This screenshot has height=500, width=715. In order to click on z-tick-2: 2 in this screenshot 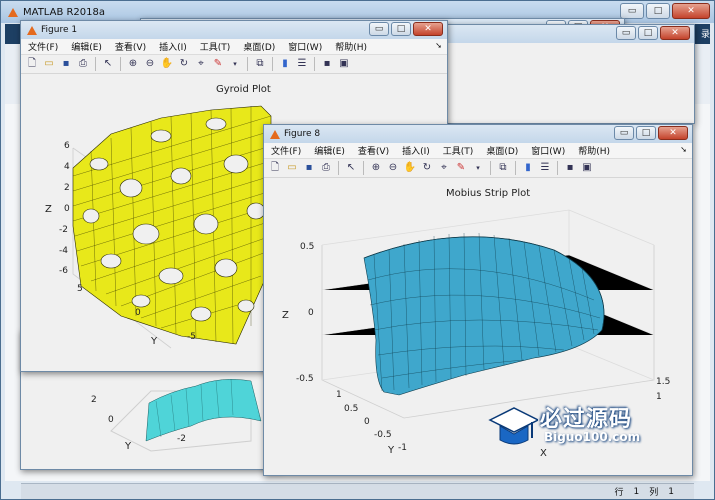, I will do `click(67, 188)`.